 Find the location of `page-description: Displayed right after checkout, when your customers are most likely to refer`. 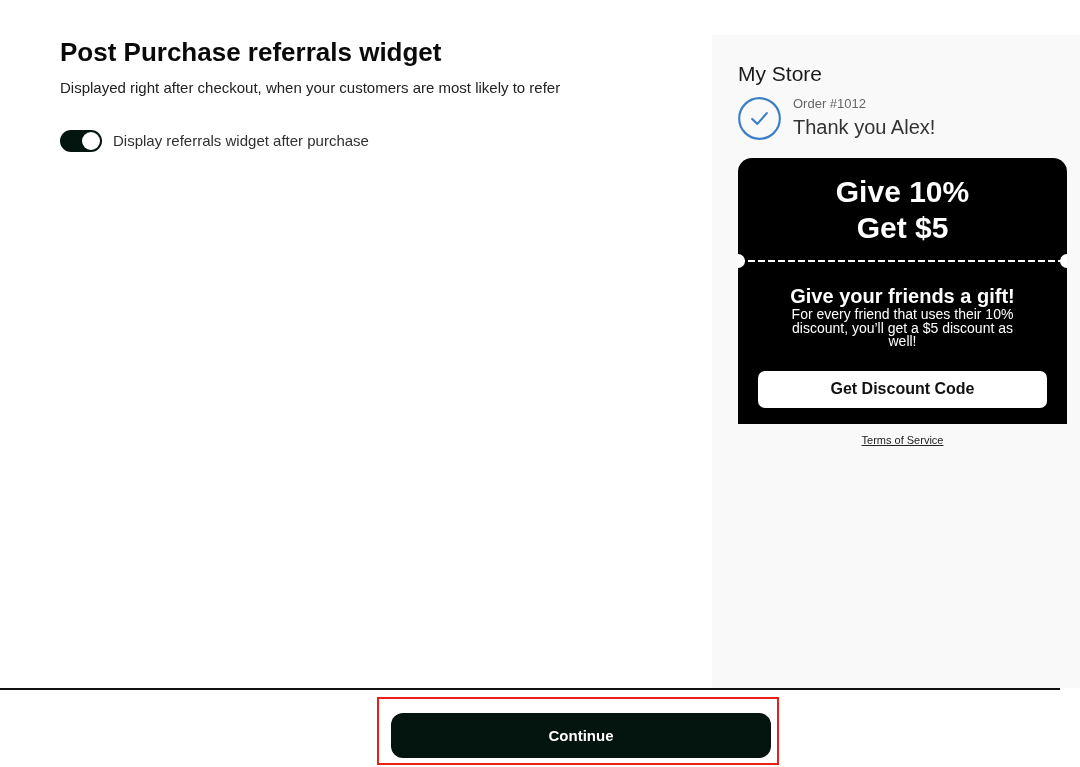

page-description: Displayed right after checkout, when your customers are most likely to refer is located at coordinates (310, 88).